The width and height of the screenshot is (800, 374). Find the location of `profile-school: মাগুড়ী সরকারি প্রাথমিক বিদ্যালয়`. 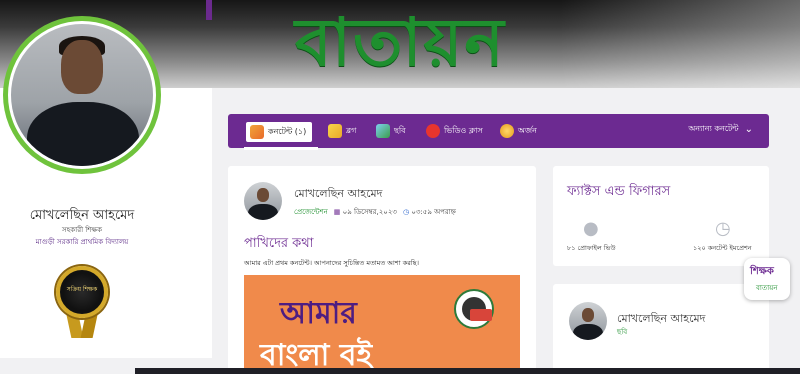

profile-school: মাগুড়ী সরকারি প্রাথমিক বিদ্যালয় is located at coordinates (82, 242).